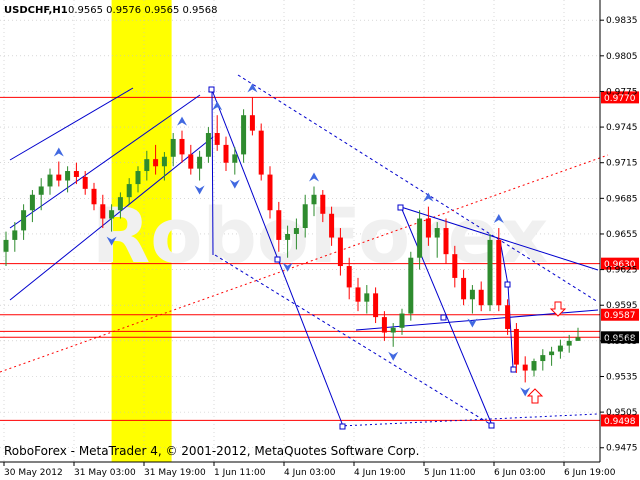 The image size is (640, 480). Describe the element at coordinates (520, 473) in the screenshot. I see `time-tick-label: 6 Jun 03:00` at that location.